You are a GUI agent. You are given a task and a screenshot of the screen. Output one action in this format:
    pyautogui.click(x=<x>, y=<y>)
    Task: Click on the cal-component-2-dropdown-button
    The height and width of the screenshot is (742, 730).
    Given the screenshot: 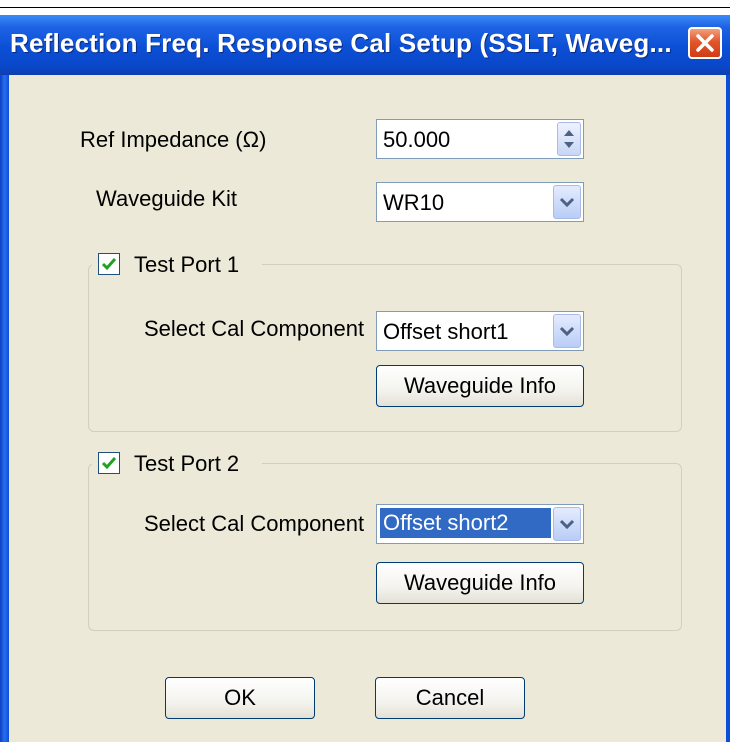 What is the action you would take?
    pyautogui.click(x=567, y=524)
    